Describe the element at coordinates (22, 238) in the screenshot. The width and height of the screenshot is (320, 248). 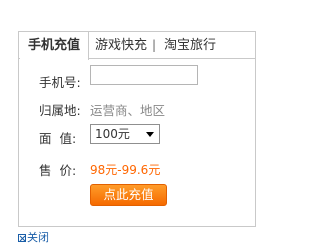
I see `close-icon` at that location.